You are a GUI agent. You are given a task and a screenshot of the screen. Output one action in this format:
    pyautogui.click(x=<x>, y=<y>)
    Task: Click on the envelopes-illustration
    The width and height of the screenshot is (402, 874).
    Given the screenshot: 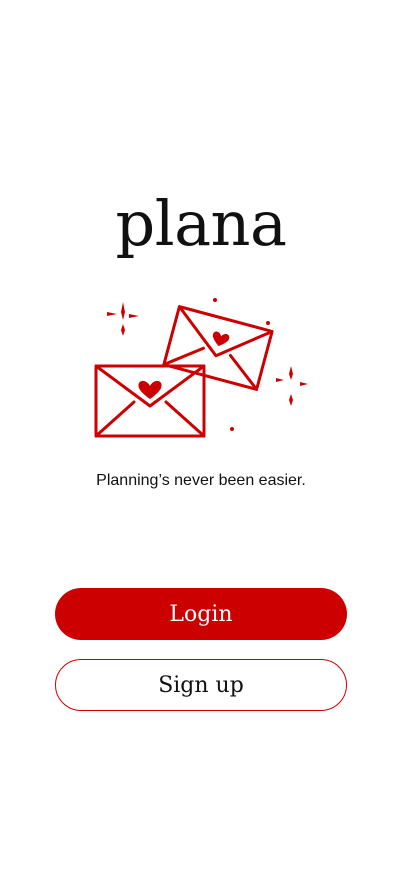 What is the action you would take?
    pyautogui.click(x=203, y=370)
    